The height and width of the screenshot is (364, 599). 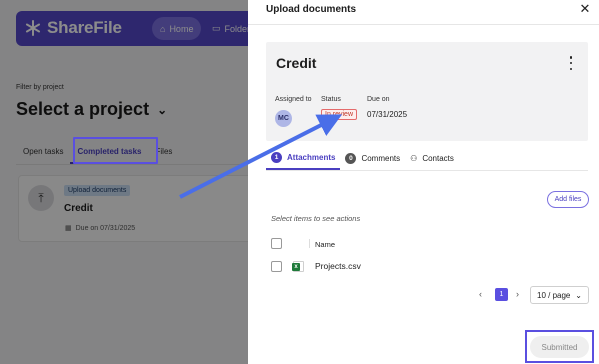 I want to click on add-files-button: Add files, so click(x=568, y=199).